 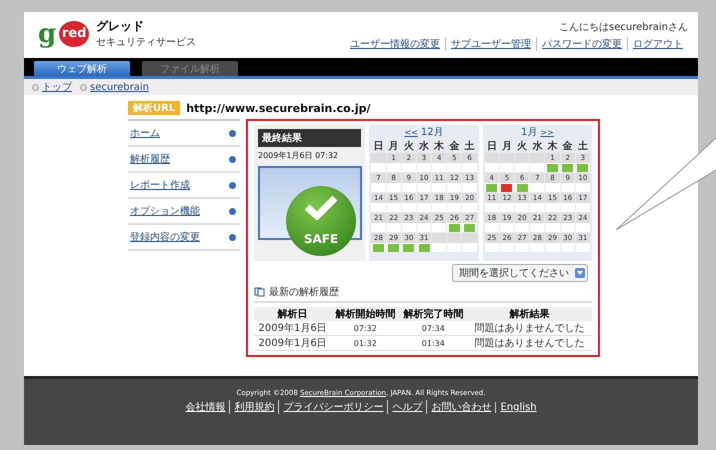 I want to click on footer-link: お問い合わせ, so click(x=461, y=407).